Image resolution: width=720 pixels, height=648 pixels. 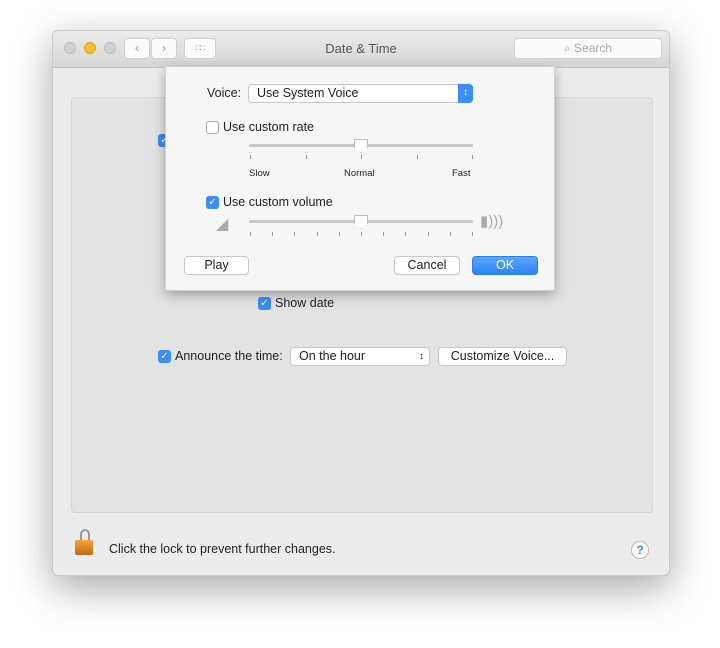 What do you see at coordinates (461, 173) in the screenshot?
I see `rate-fast-label: Fast` at bounding box center [461, 173].